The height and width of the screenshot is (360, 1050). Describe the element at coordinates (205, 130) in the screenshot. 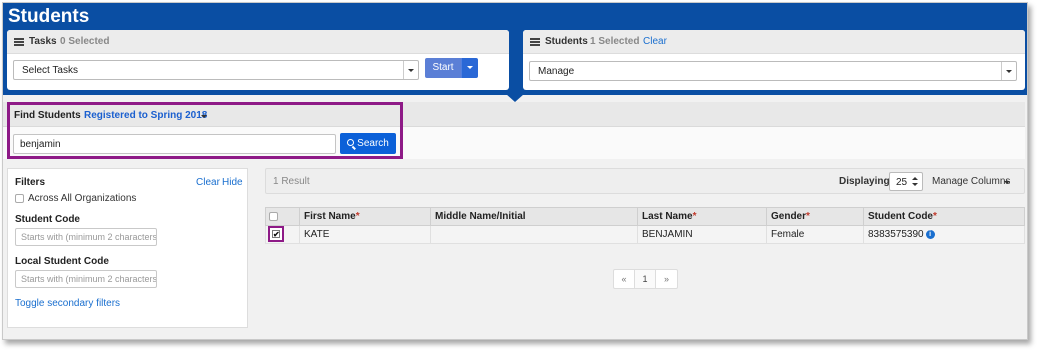

I see `highlight-find-students` at that location.